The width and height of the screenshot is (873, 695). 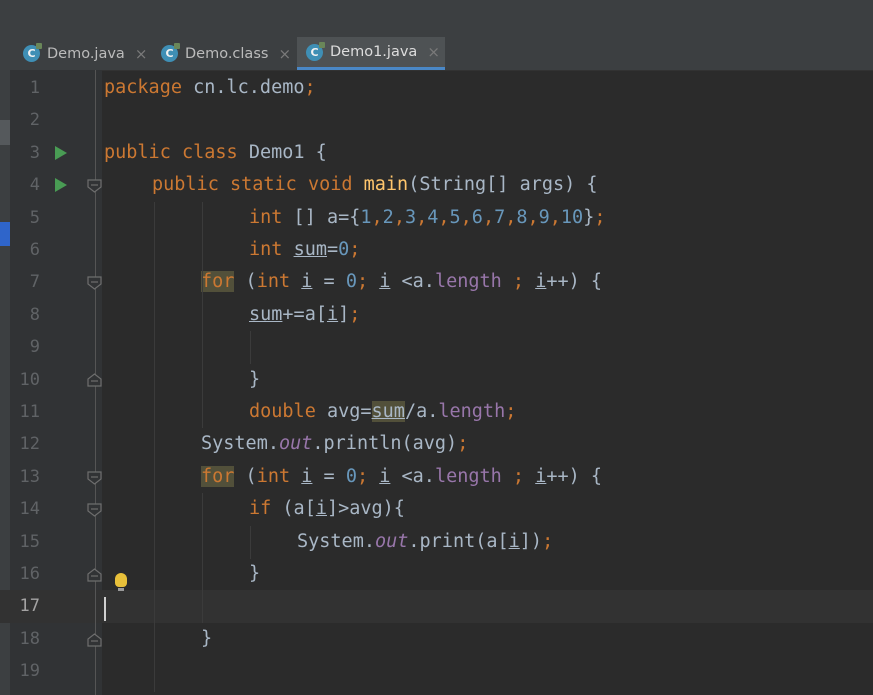 What do you see at coordinates (29, 638) in the screenshot?
I see `line-number: 18` at bounding box center [29, 638].